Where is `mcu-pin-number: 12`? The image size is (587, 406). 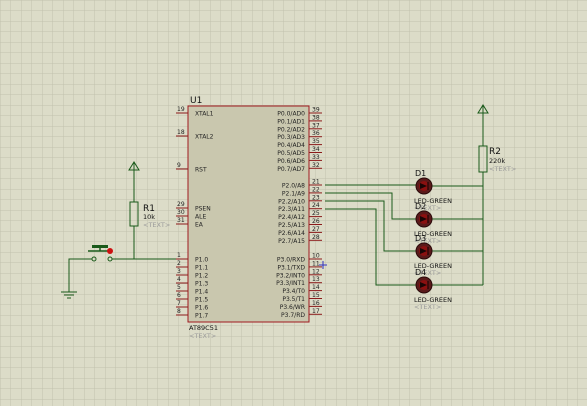 mcu-pin-number: 12 is located at coordinates (316, 271).